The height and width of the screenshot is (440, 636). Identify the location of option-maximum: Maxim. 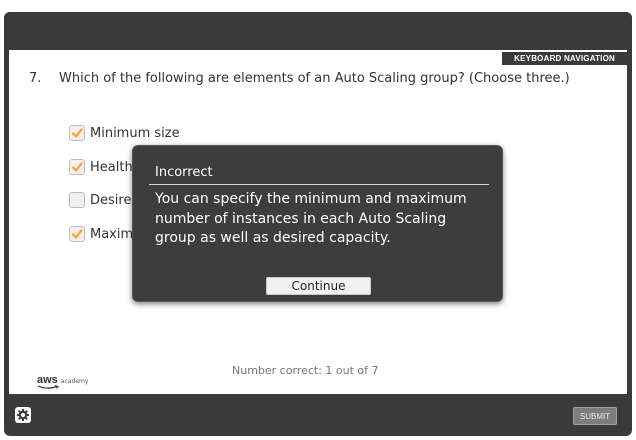
(101, 234).